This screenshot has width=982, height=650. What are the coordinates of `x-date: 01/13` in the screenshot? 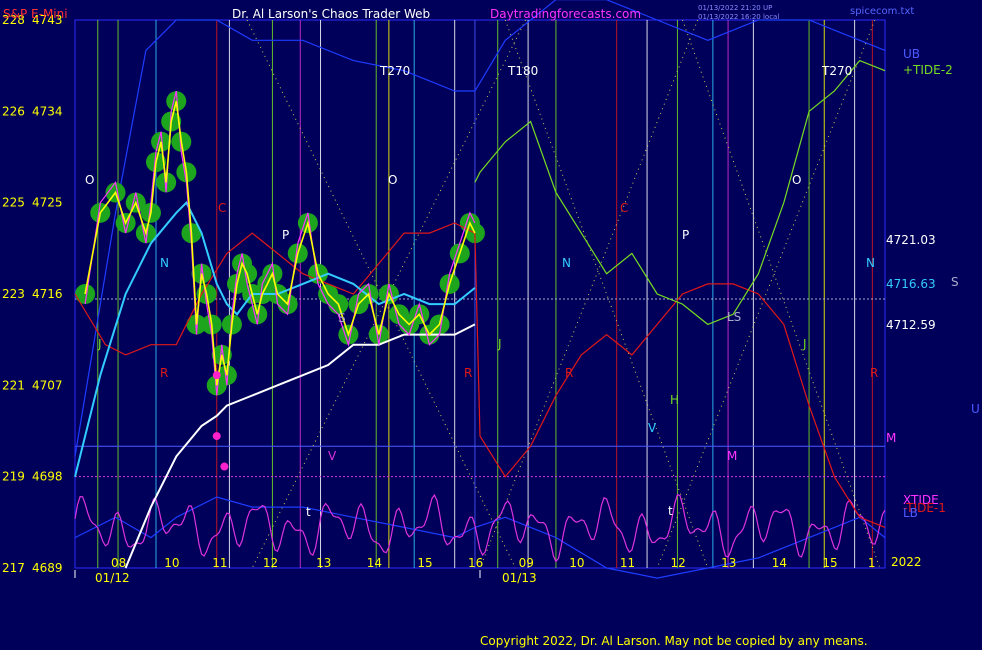 It's located at (519, 578).